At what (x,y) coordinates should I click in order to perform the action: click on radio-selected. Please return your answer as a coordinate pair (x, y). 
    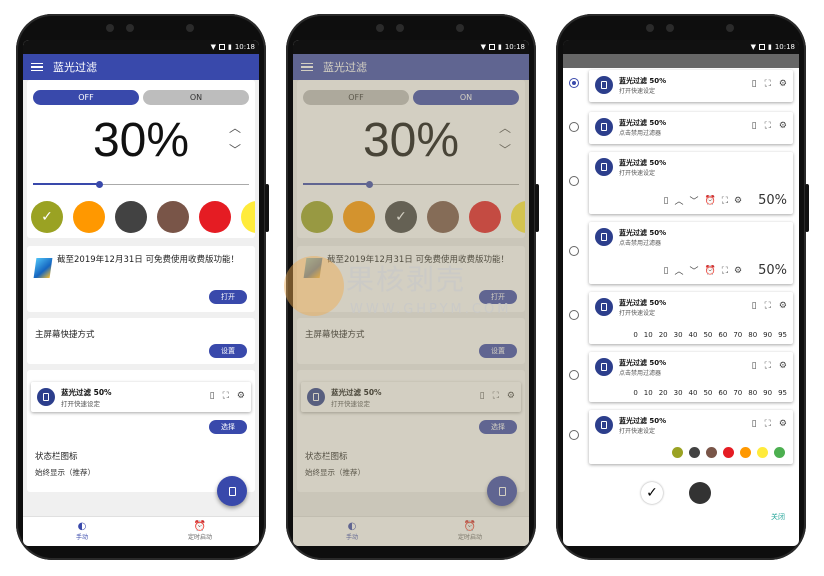
    Looking at the image, I should click on (574, 83).